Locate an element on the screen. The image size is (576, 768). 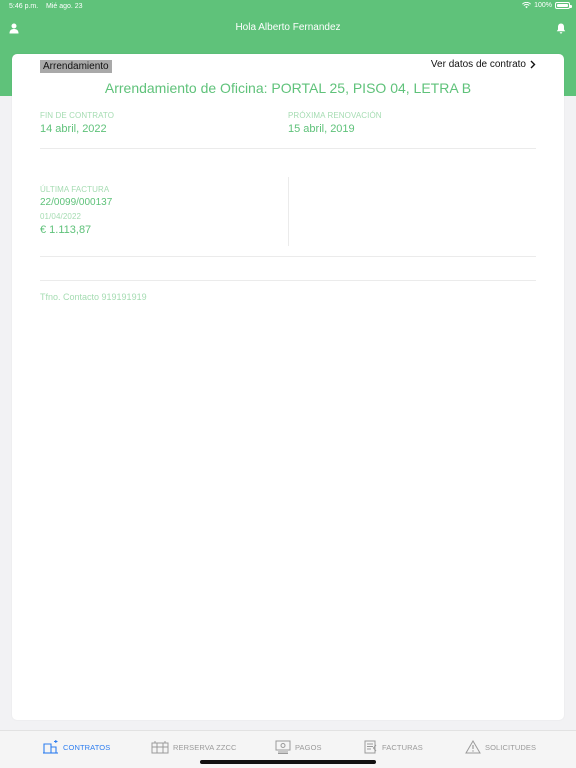
tab-pagos: PAGOS is located at coordinates (298, 747).